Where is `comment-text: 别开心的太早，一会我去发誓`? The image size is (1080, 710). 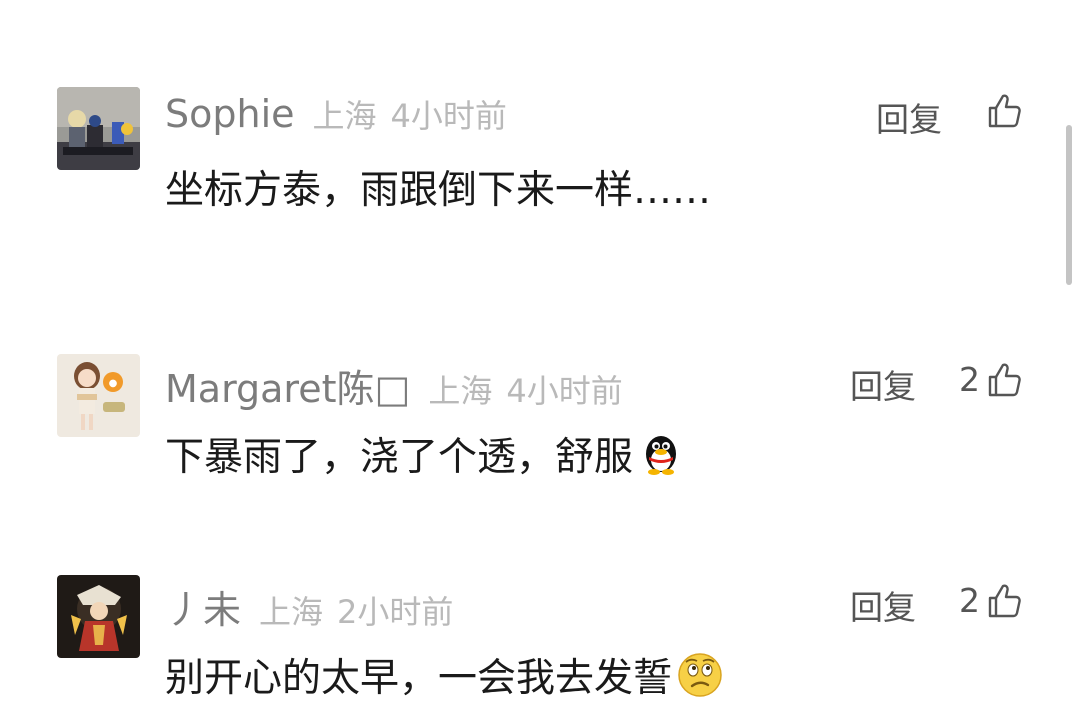
comment-text: 别开心的太早，一会我去发誓 is located at coordinates (444, 675).